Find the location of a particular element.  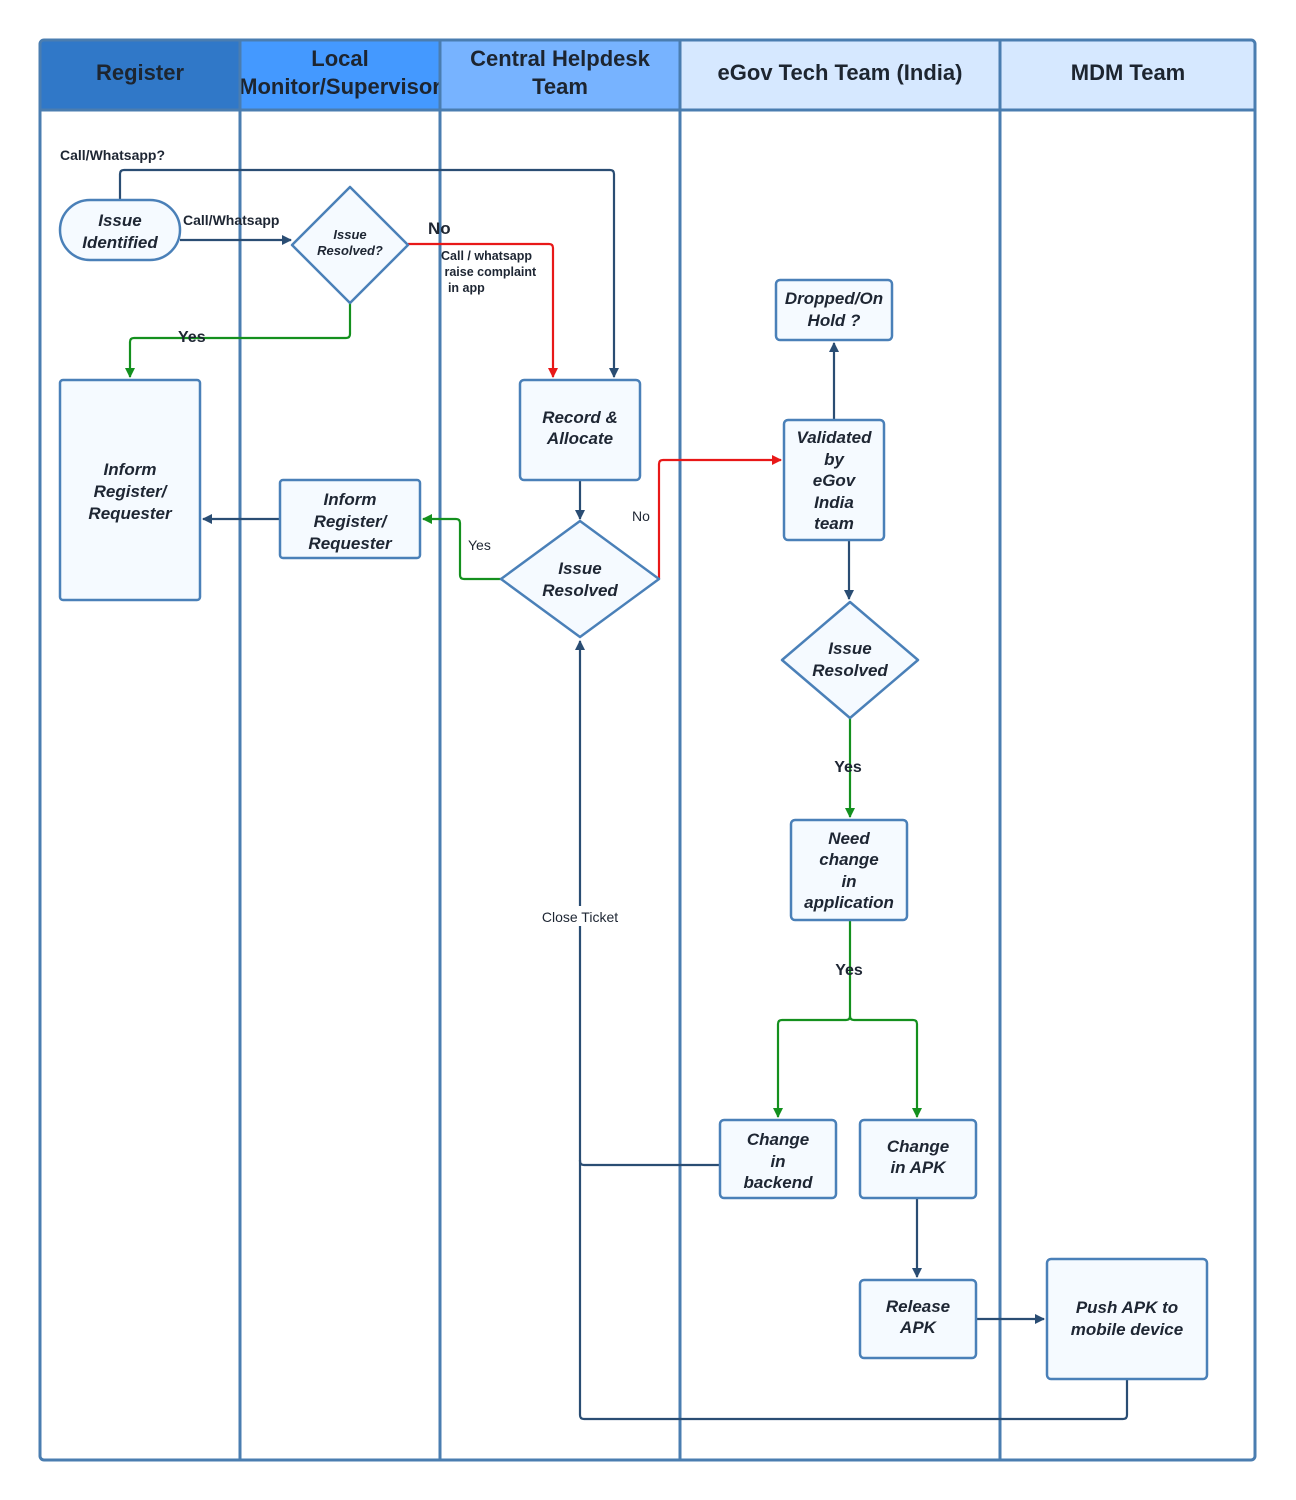

node-change-backend: Change in backend is located at coordinates (778, 1159).